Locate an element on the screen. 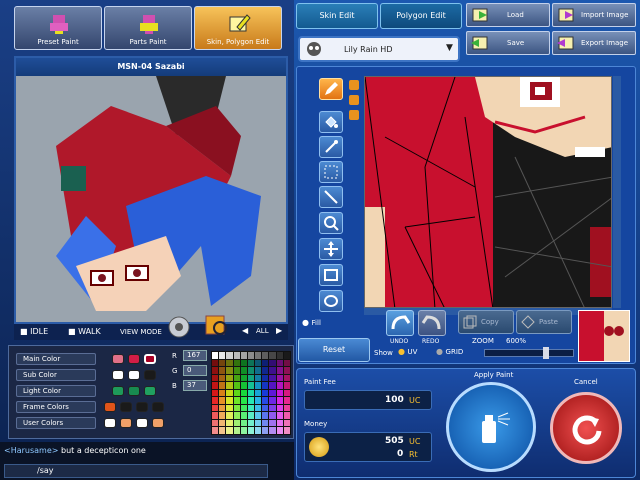 The height and width of the screenshot is (480, 640). main-color-row: Main Color is located at coordinates (56, 359).